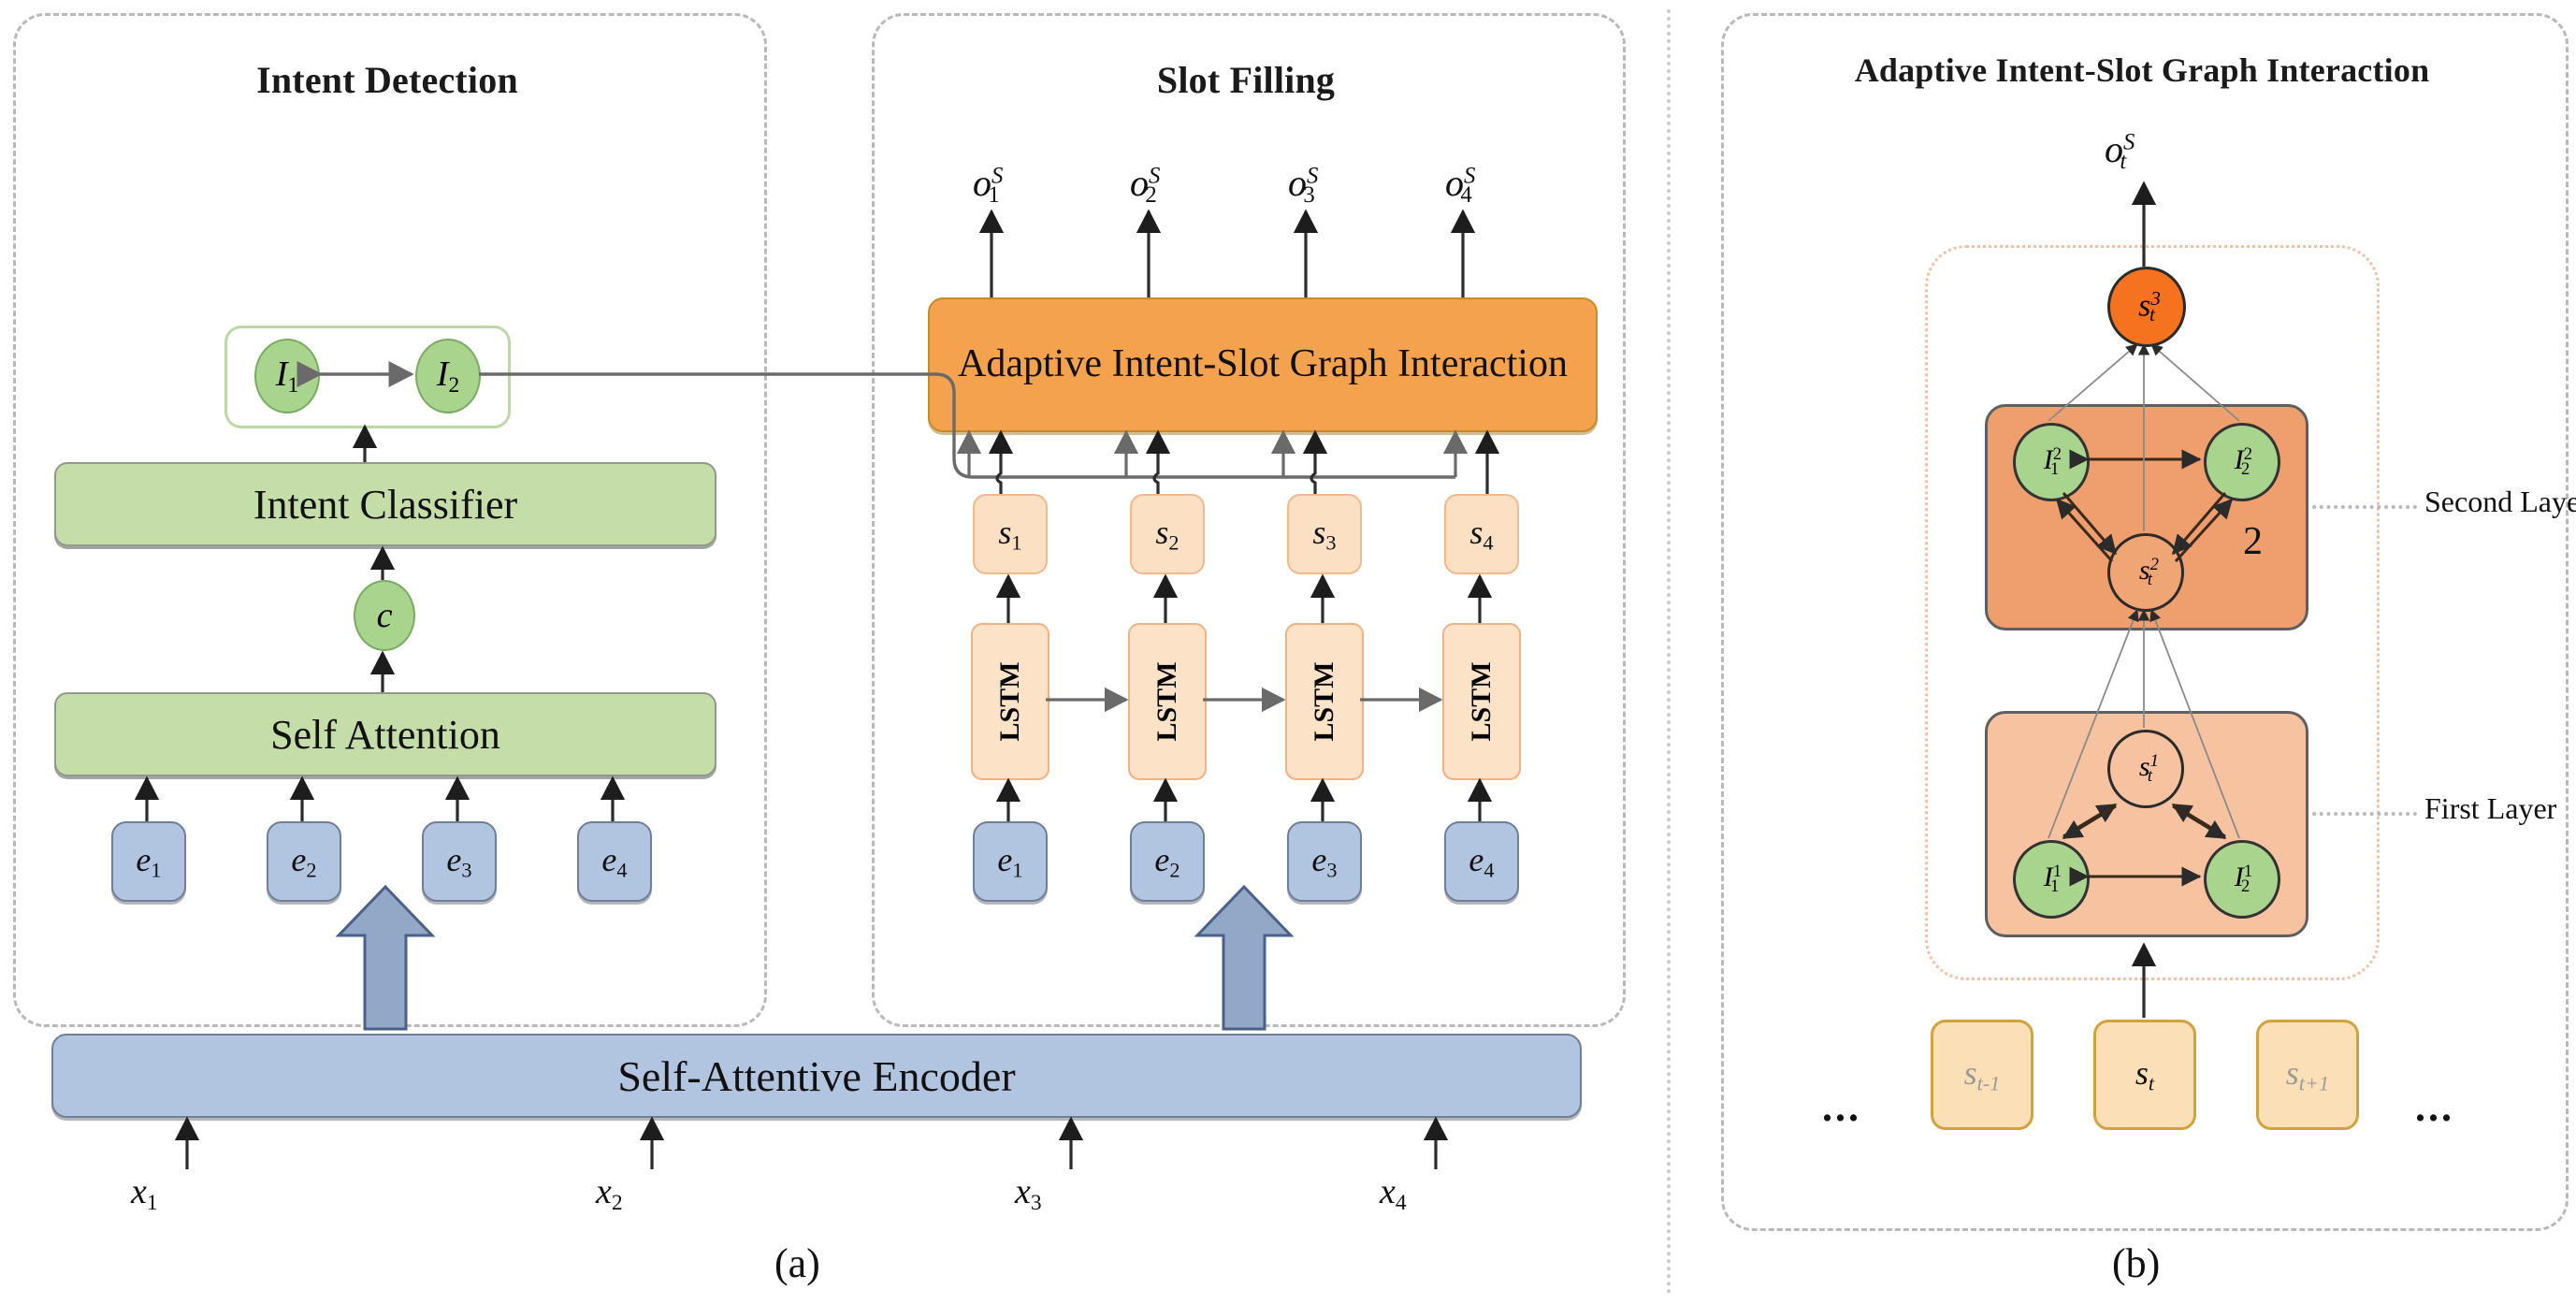 The image size is (2576, 1304). What do you see at coordinates (1324, 534) in the screenshot?
I see `slot-node-s3: s3` at bounding box center [1324, 534].